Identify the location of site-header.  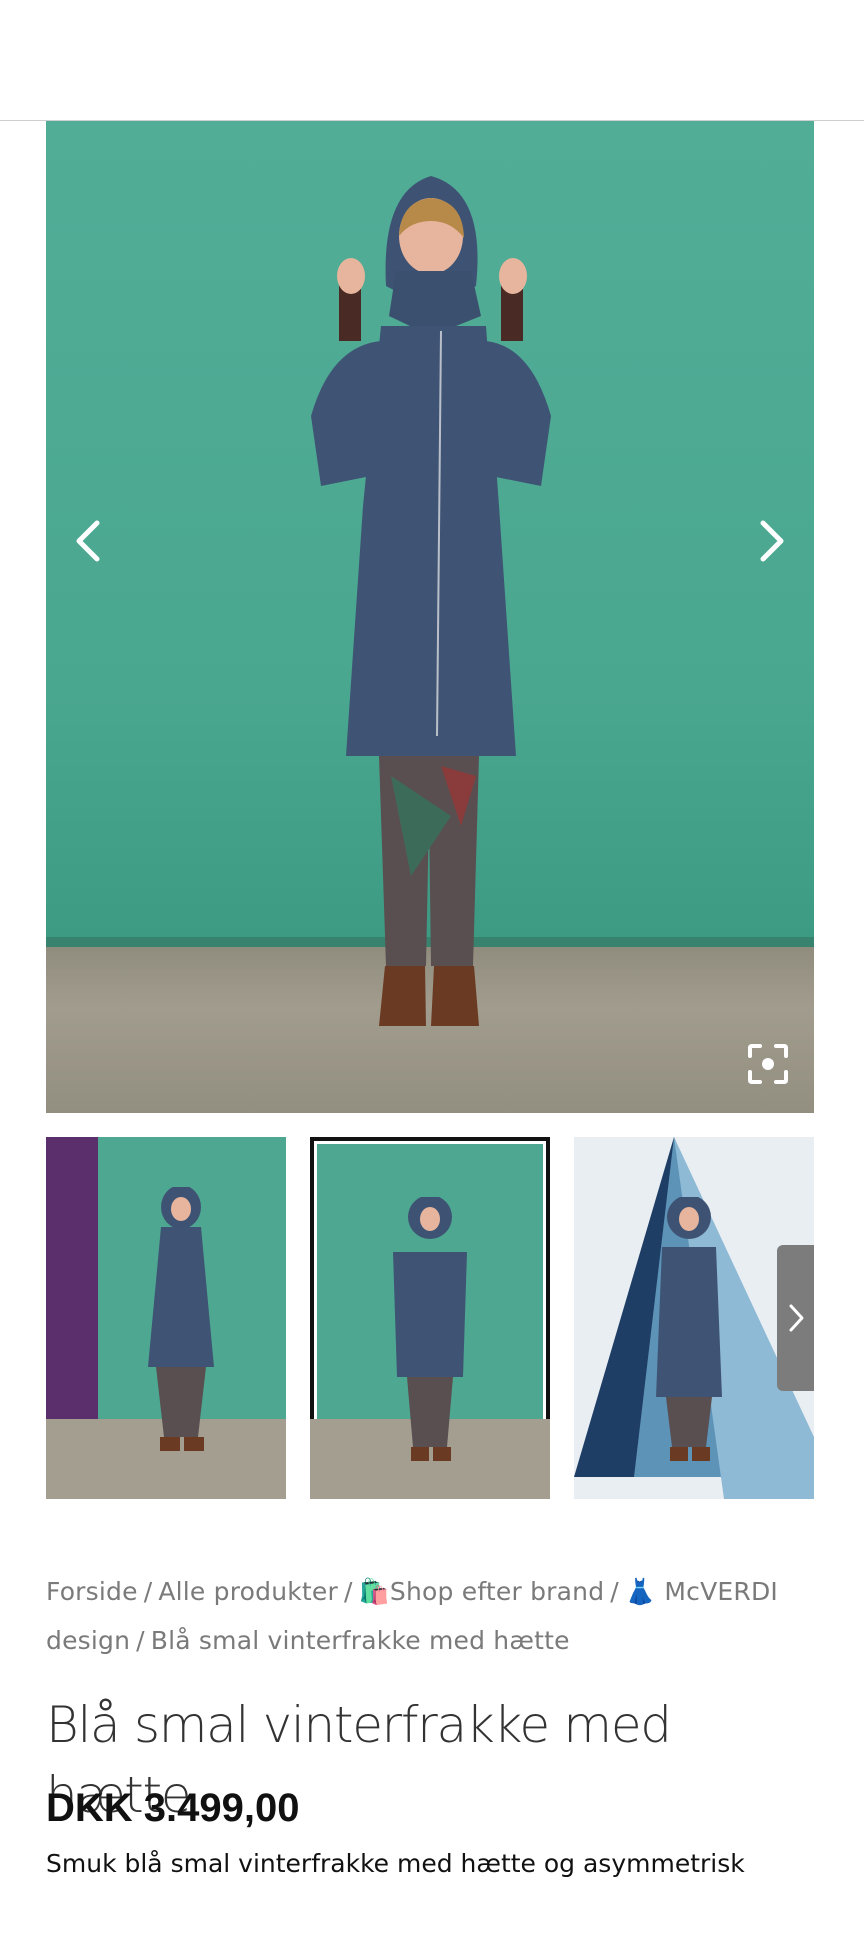
(432, 60).